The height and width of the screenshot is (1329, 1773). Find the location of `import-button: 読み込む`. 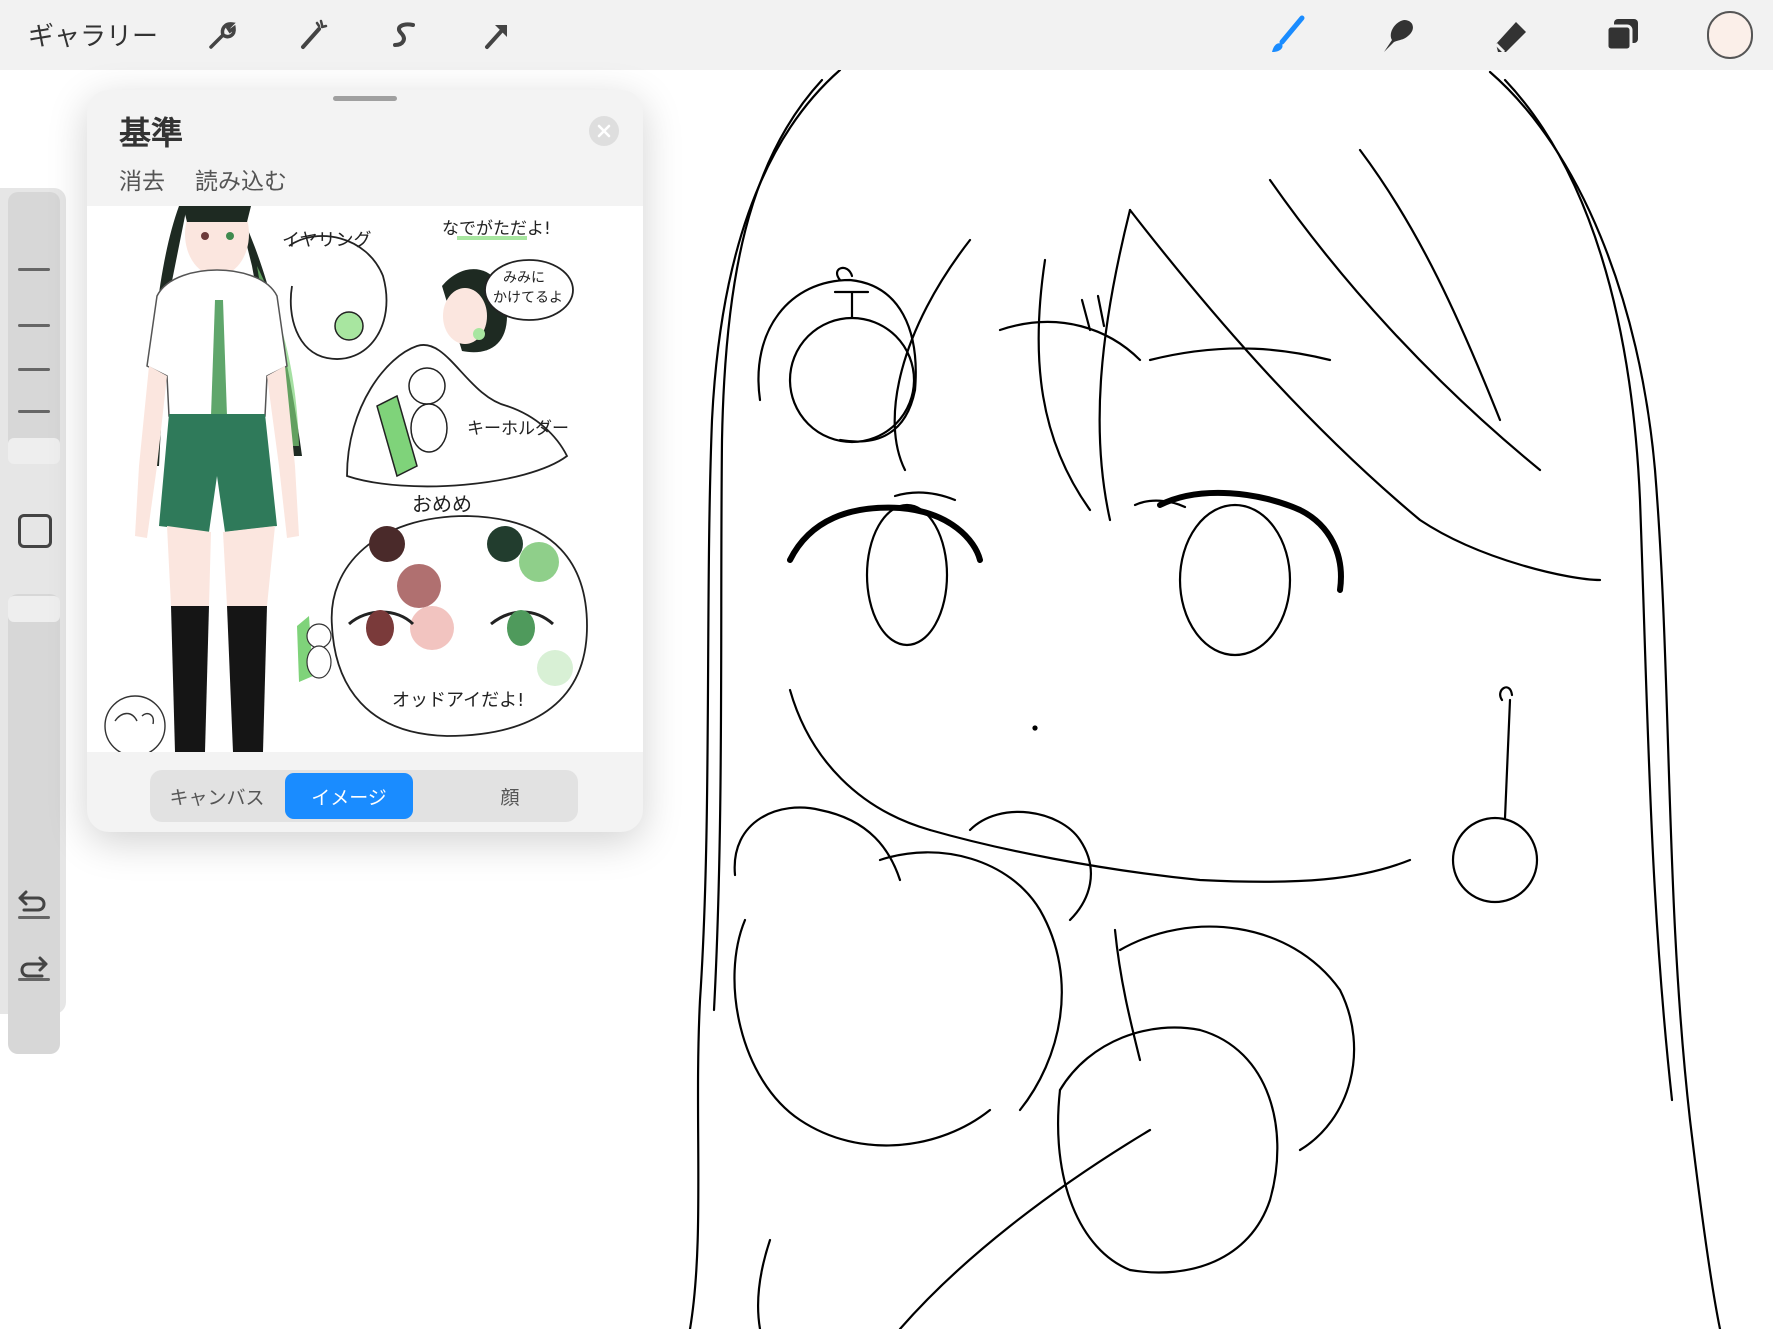

import-button: 読み込む is located at coordinates (241, 179).